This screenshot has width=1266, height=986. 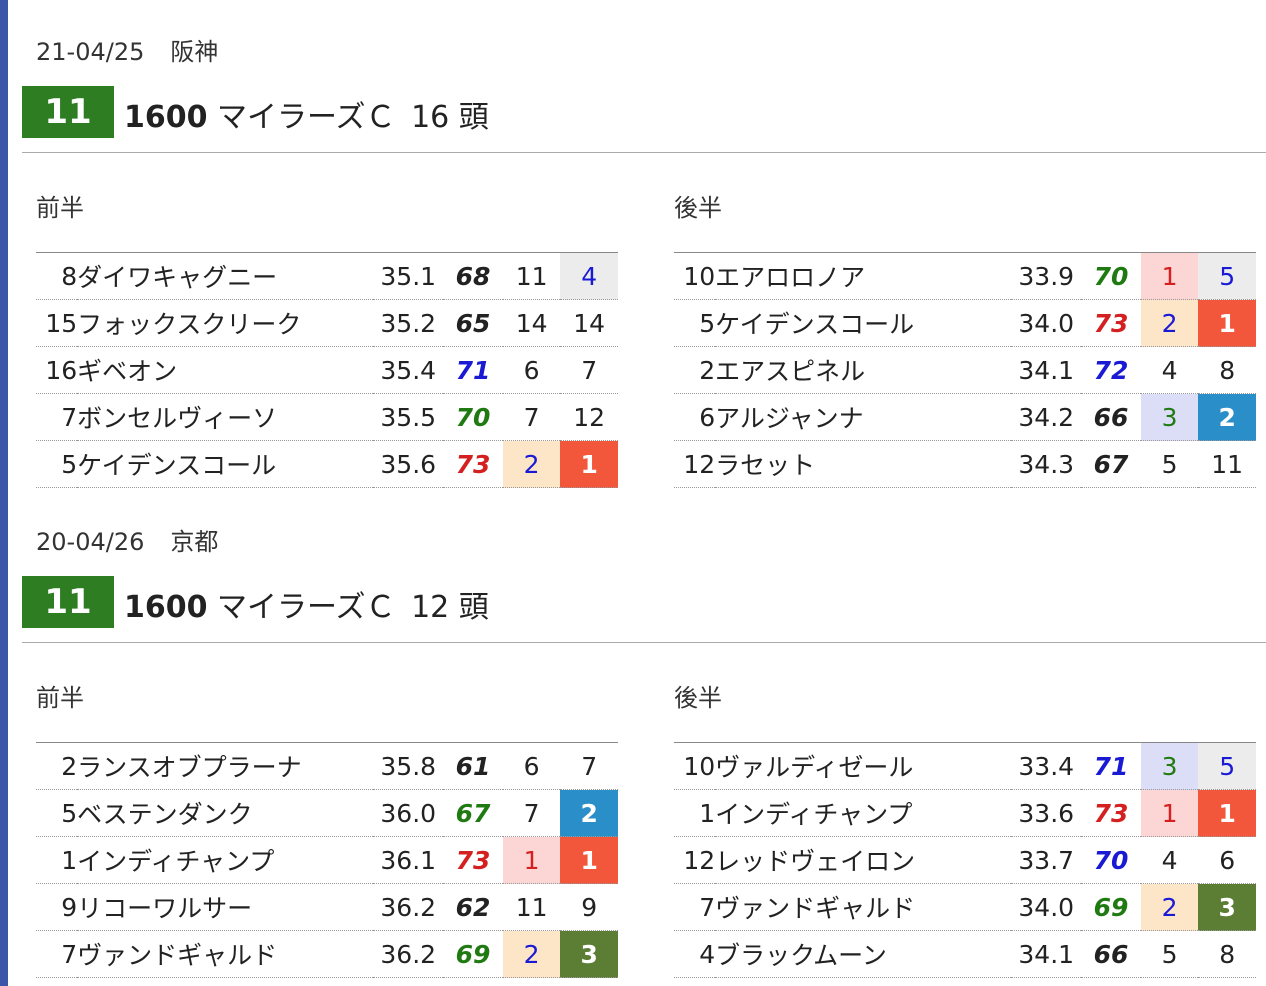 What do you see at coordinates (863, 417) in the screenshot?
I see `horse-name: アルジャンナ` at bounding box center [863, 417].